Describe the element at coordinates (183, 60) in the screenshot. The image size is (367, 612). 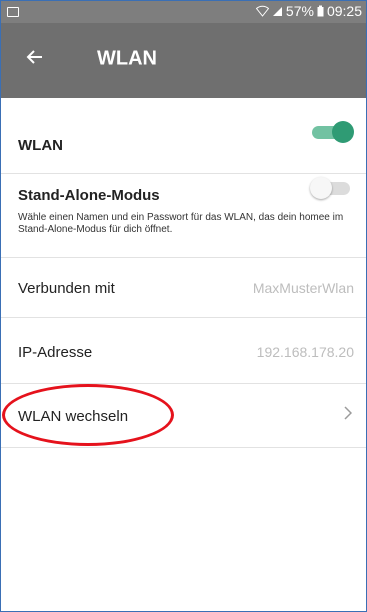
I see `app-toolbar: WLAN` at that location.